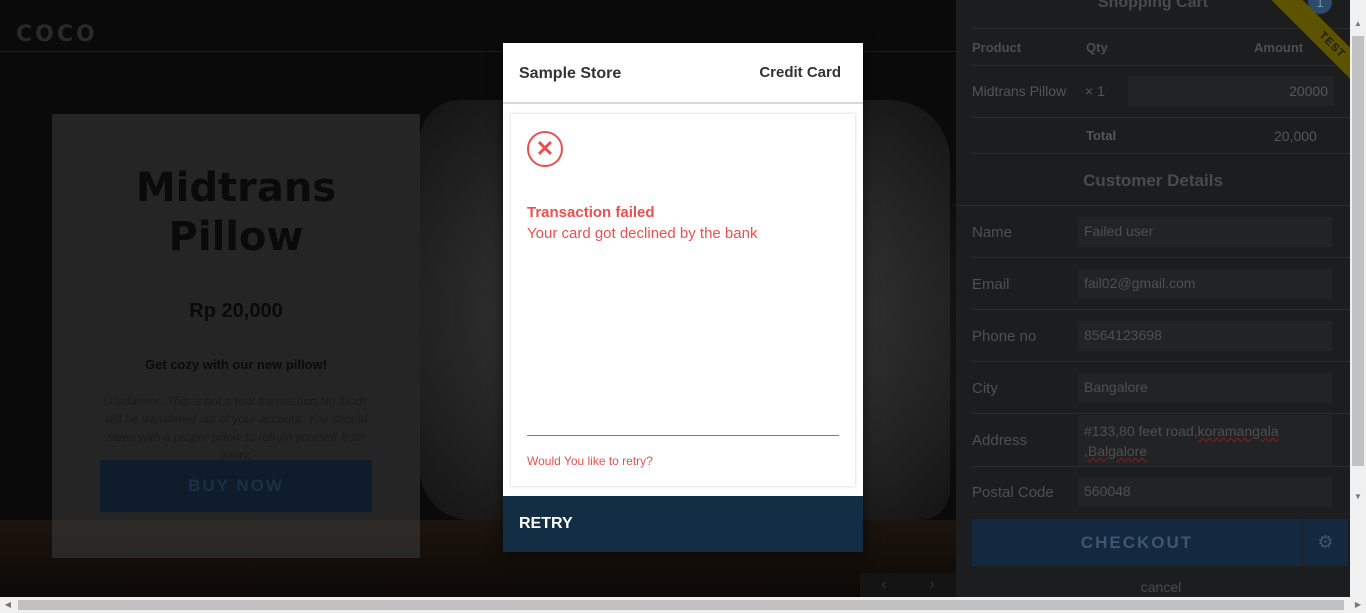  What do you see at coordinates (683, 524) in the screenshot?
I see `retry-button: RETRY` at bounding box center [683, 524].